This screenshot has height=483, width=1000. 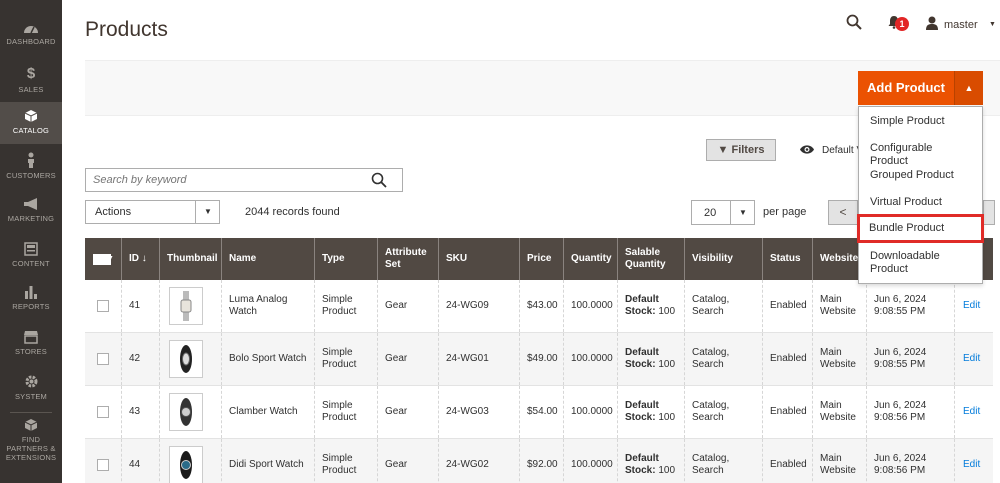 I want to click on nav-marketing: MARKETING, so click(x=31, y=213).